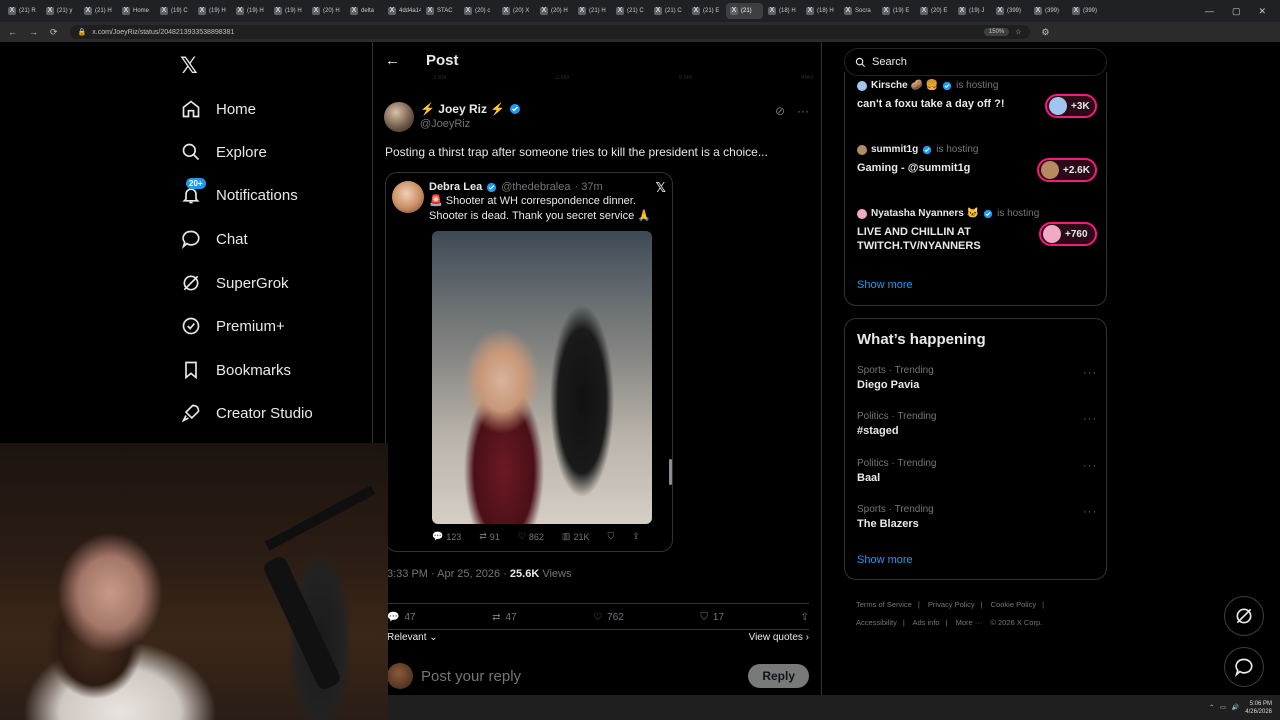  Describe the element at coordinates (1013, 604) in the screenshot. I see `footer-link: Cookie Policy` at that location.